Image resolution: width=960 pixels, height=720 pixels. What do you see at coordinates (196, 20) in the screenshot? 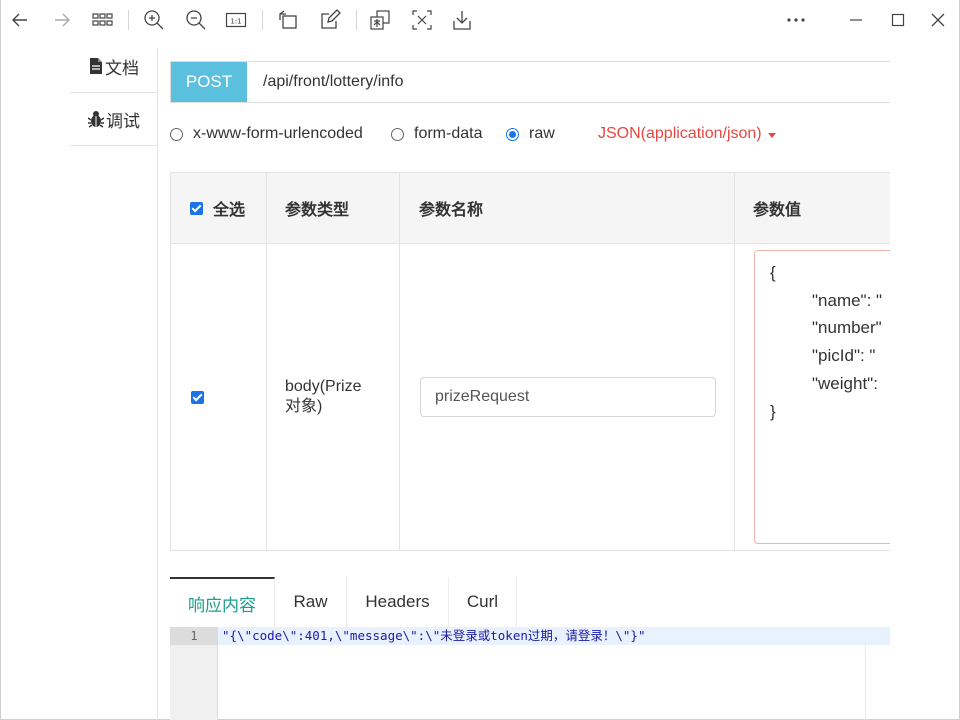
I see `zoom-out-icon` at bounding box center [196, 20].